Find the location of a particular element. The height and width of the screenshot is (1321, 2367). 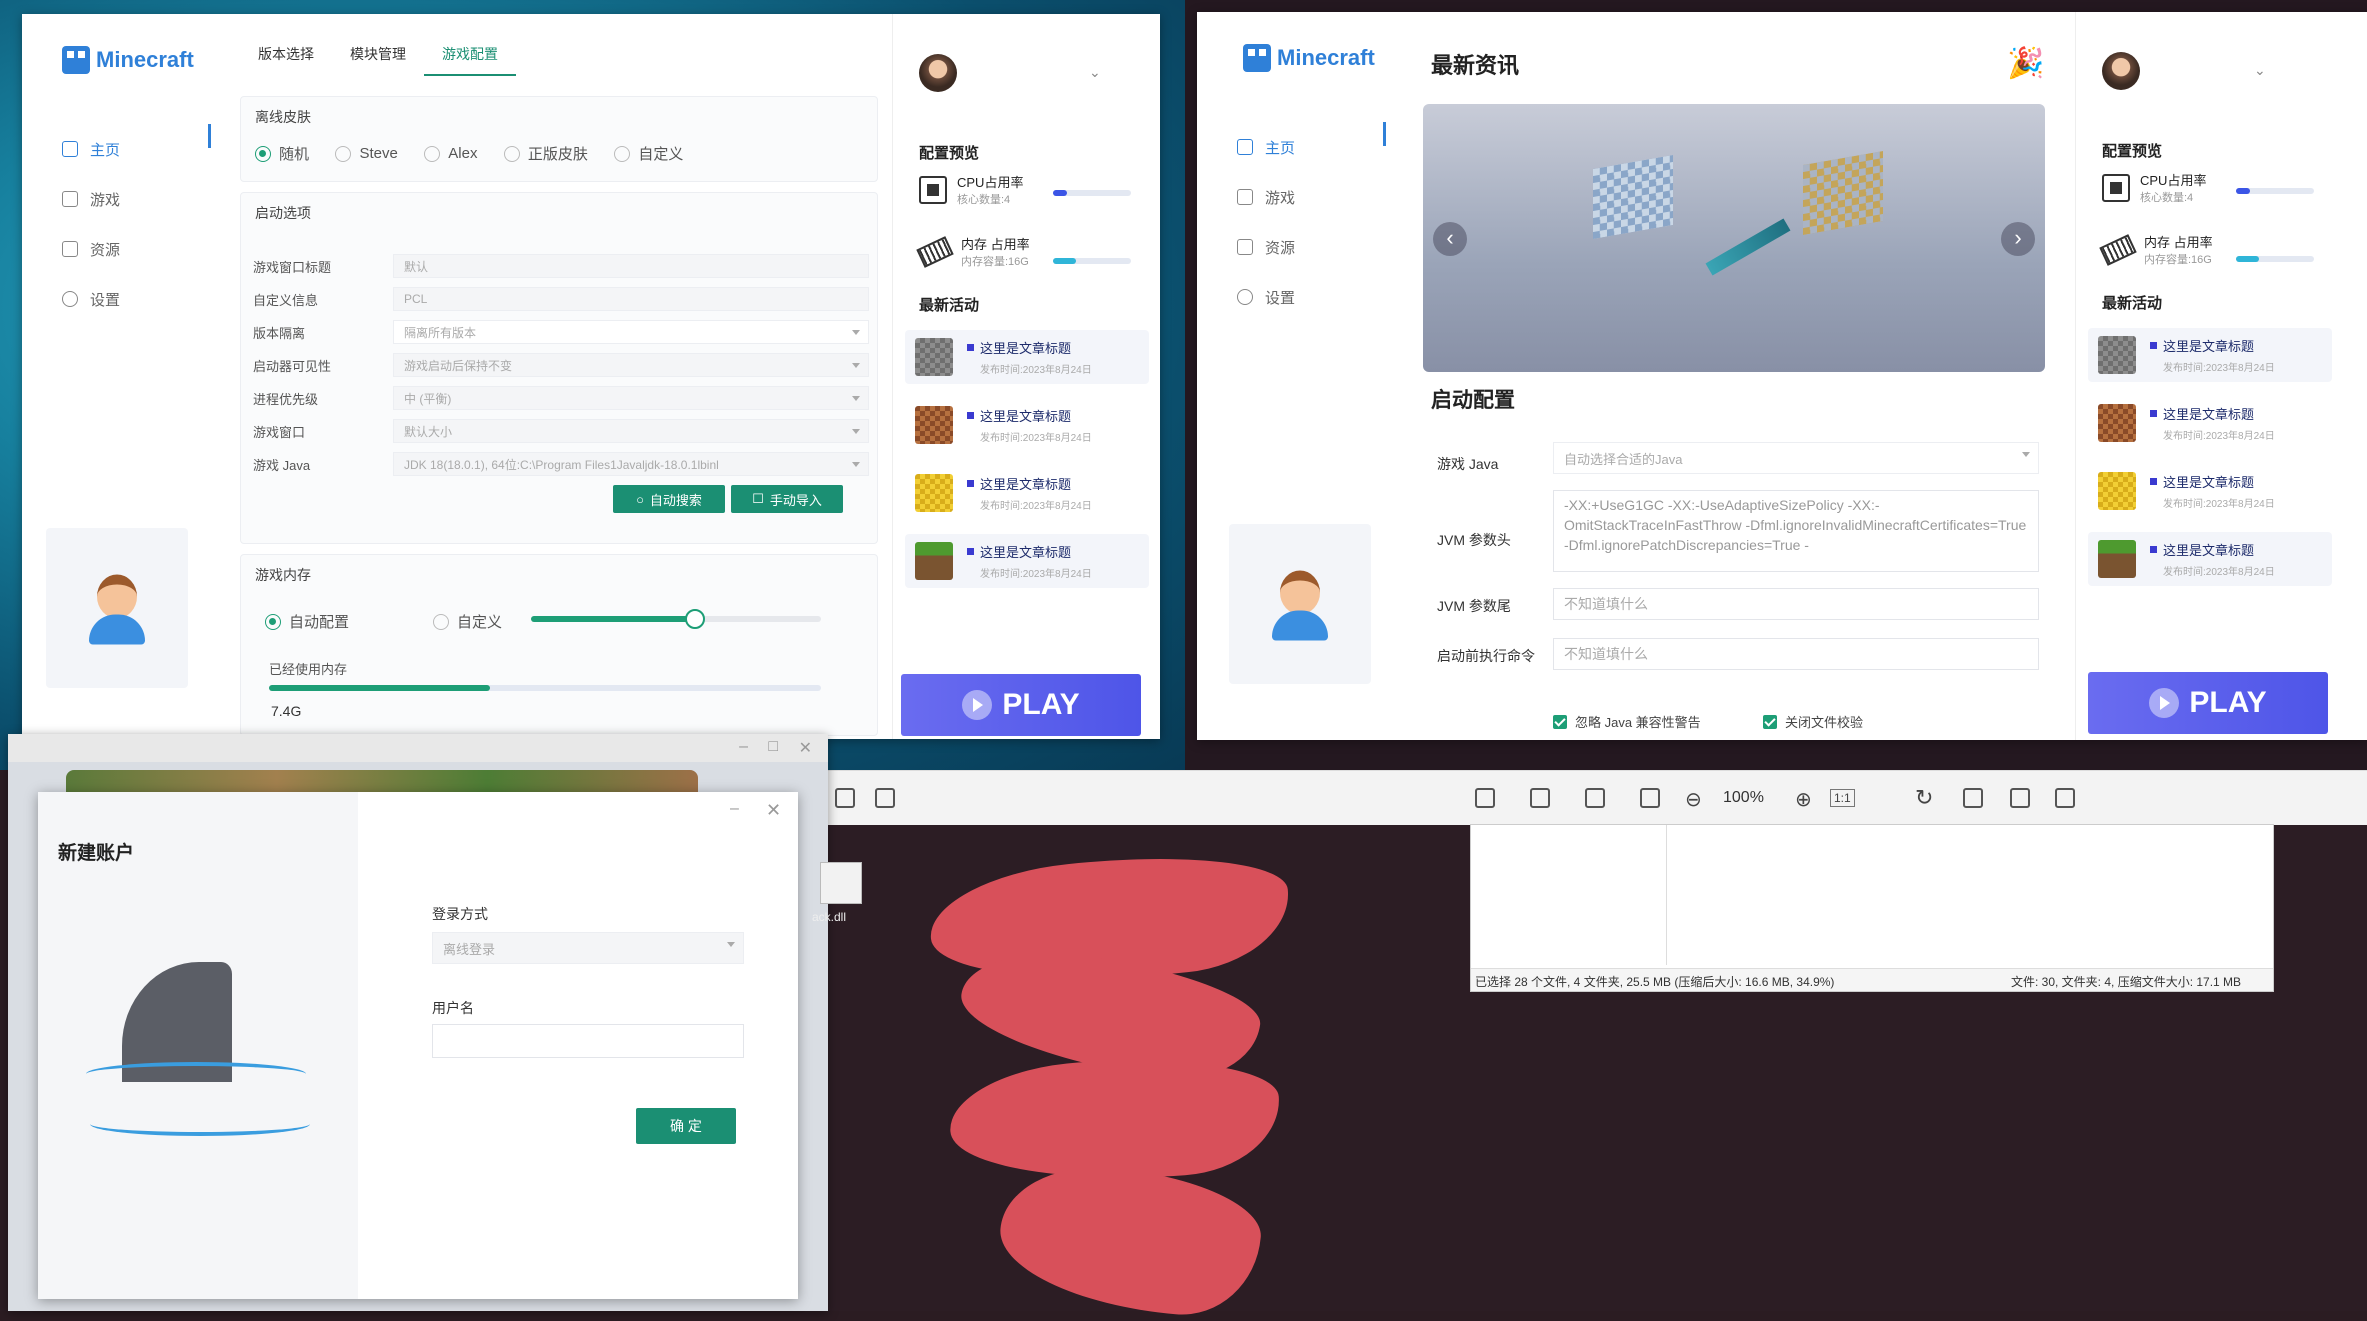

compare-icon is located at coordinates (1595, 798).